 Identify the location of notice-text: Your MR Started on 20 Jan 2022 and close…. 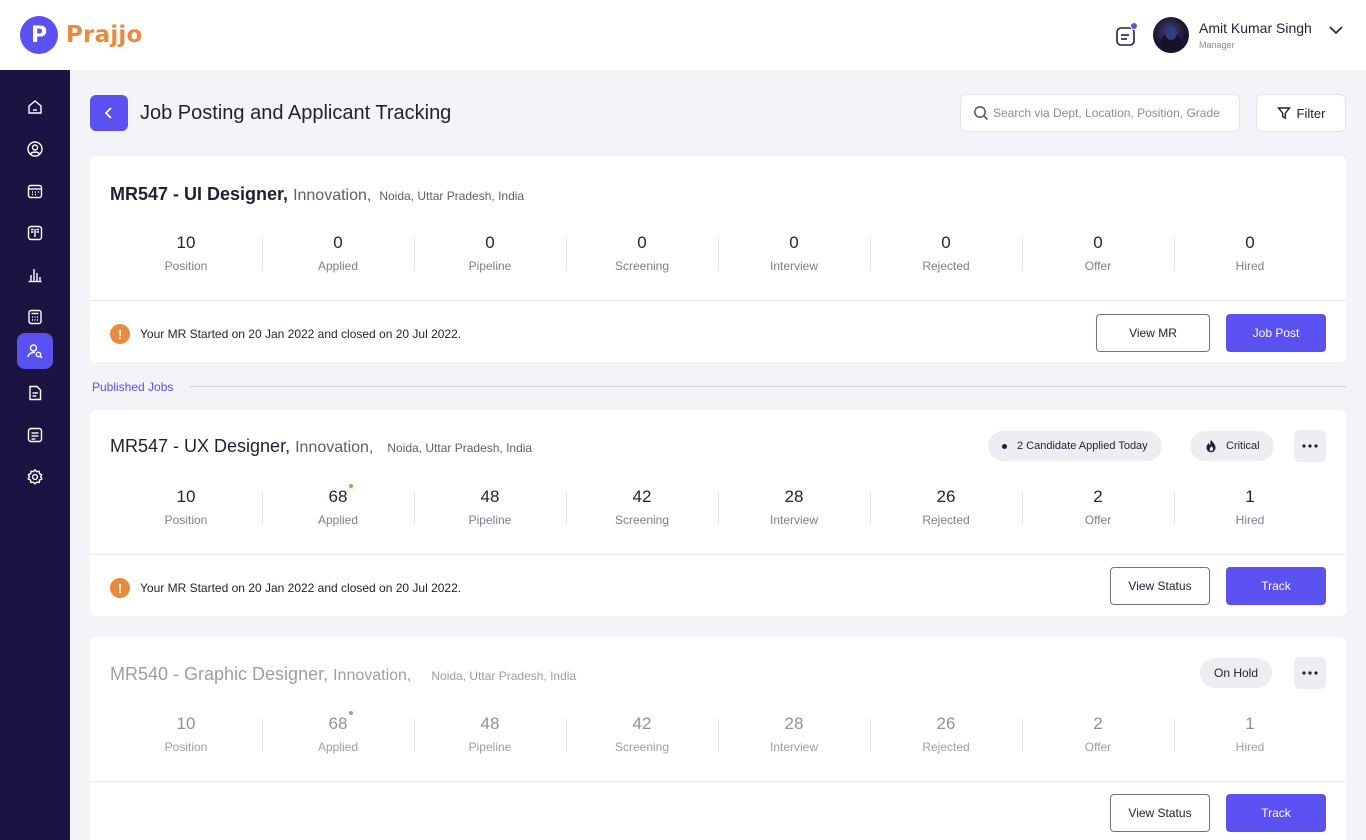
(301, 588).